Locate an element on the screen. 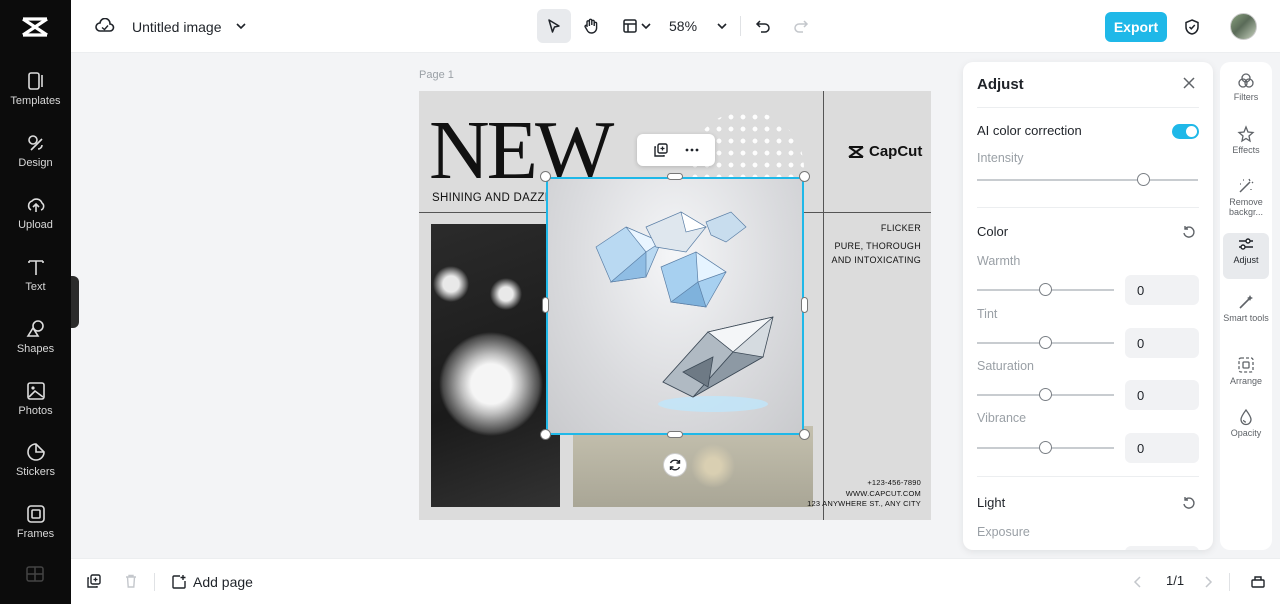 The width and height of the screenshot is (1280, 604). ai-color-correction-toggle is located at coordinates (1185, 131).